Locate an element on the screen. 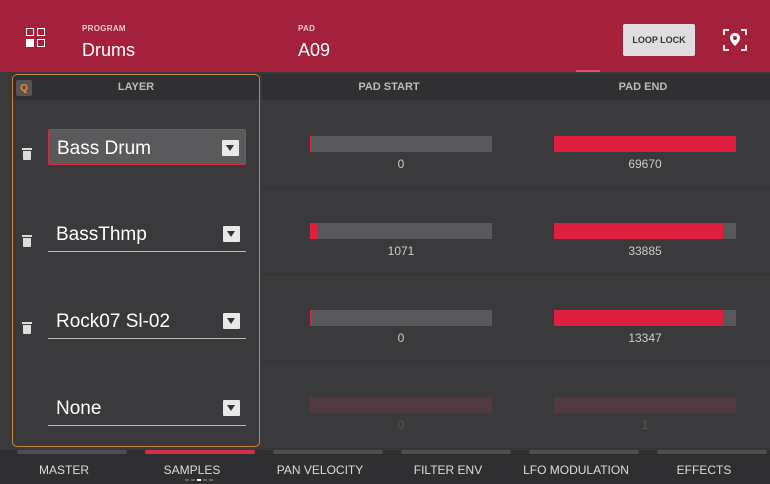 Image resolution: width=770 pixels, height=484 pixels. layer-sample-name: BassThmp is located at coordinates (101, 234).